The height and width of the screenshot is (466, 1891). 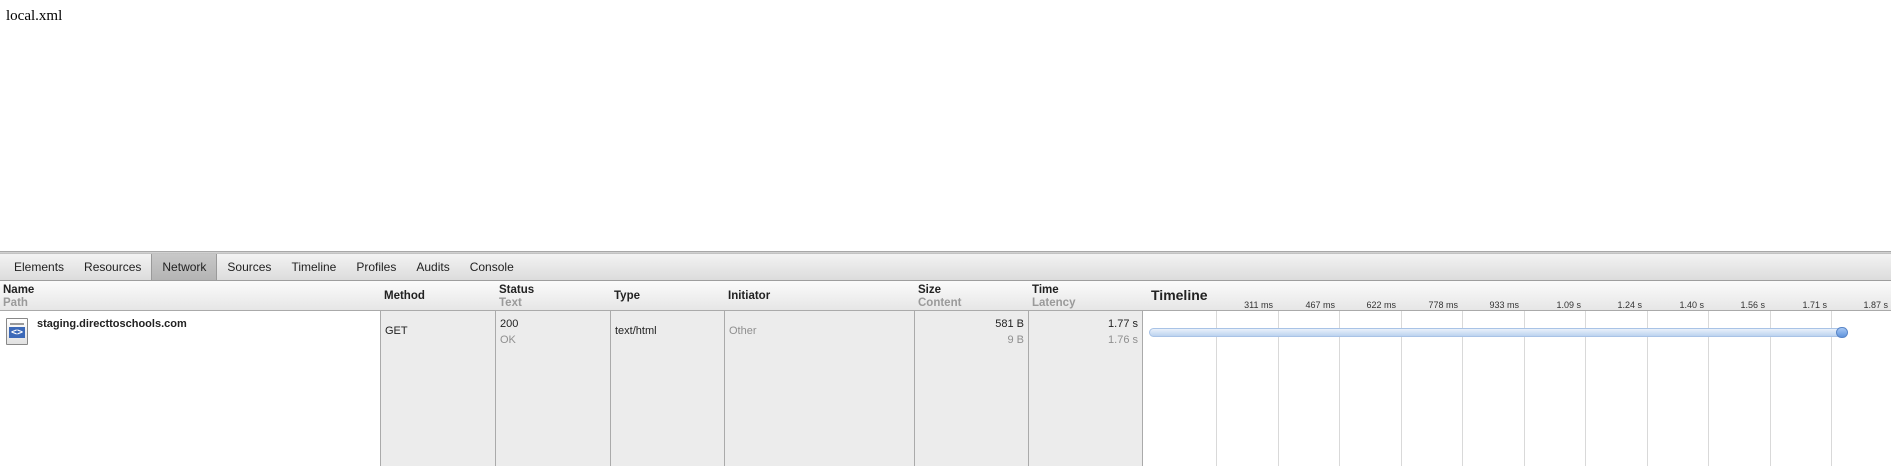 What do you see at coordinates (743, 331) in the screenshot?
I see `request-initiator: Other` at bounding box center [743, 331].